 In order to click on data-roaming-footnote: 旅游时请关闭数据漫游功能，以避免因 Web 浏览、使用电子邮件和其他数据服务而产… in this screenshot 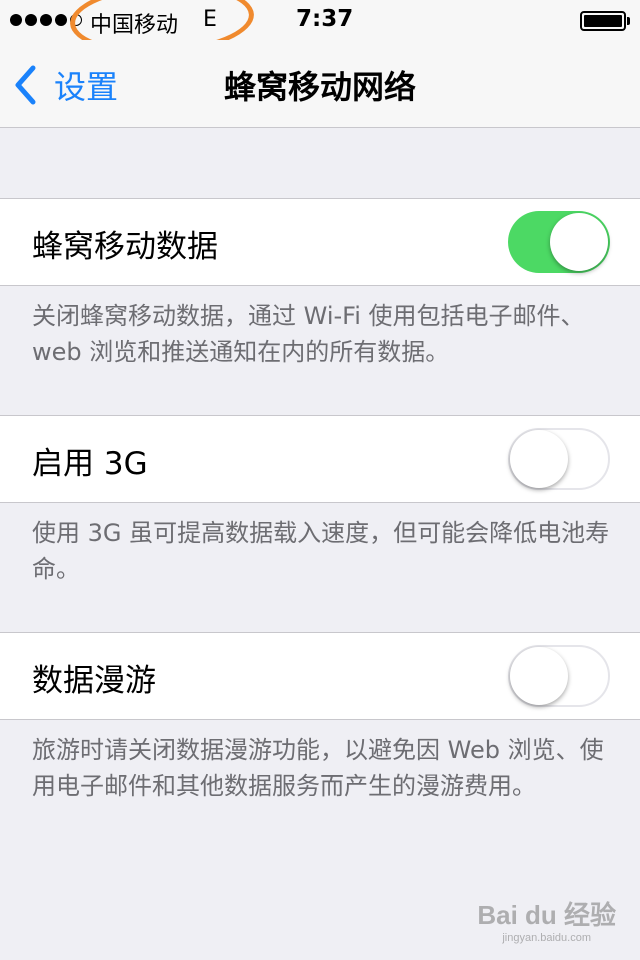, I will do `click(318, 768)`.